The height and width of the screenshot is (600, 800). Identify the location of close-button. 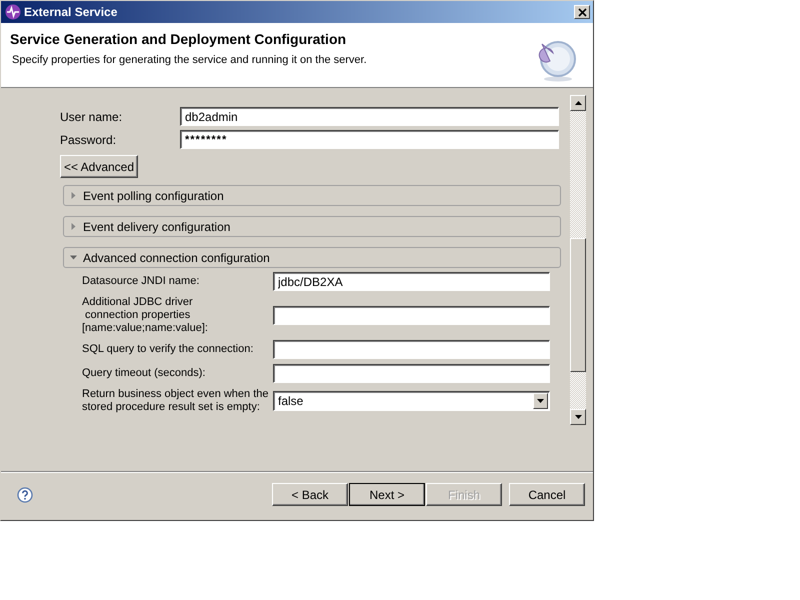
(582, 12).